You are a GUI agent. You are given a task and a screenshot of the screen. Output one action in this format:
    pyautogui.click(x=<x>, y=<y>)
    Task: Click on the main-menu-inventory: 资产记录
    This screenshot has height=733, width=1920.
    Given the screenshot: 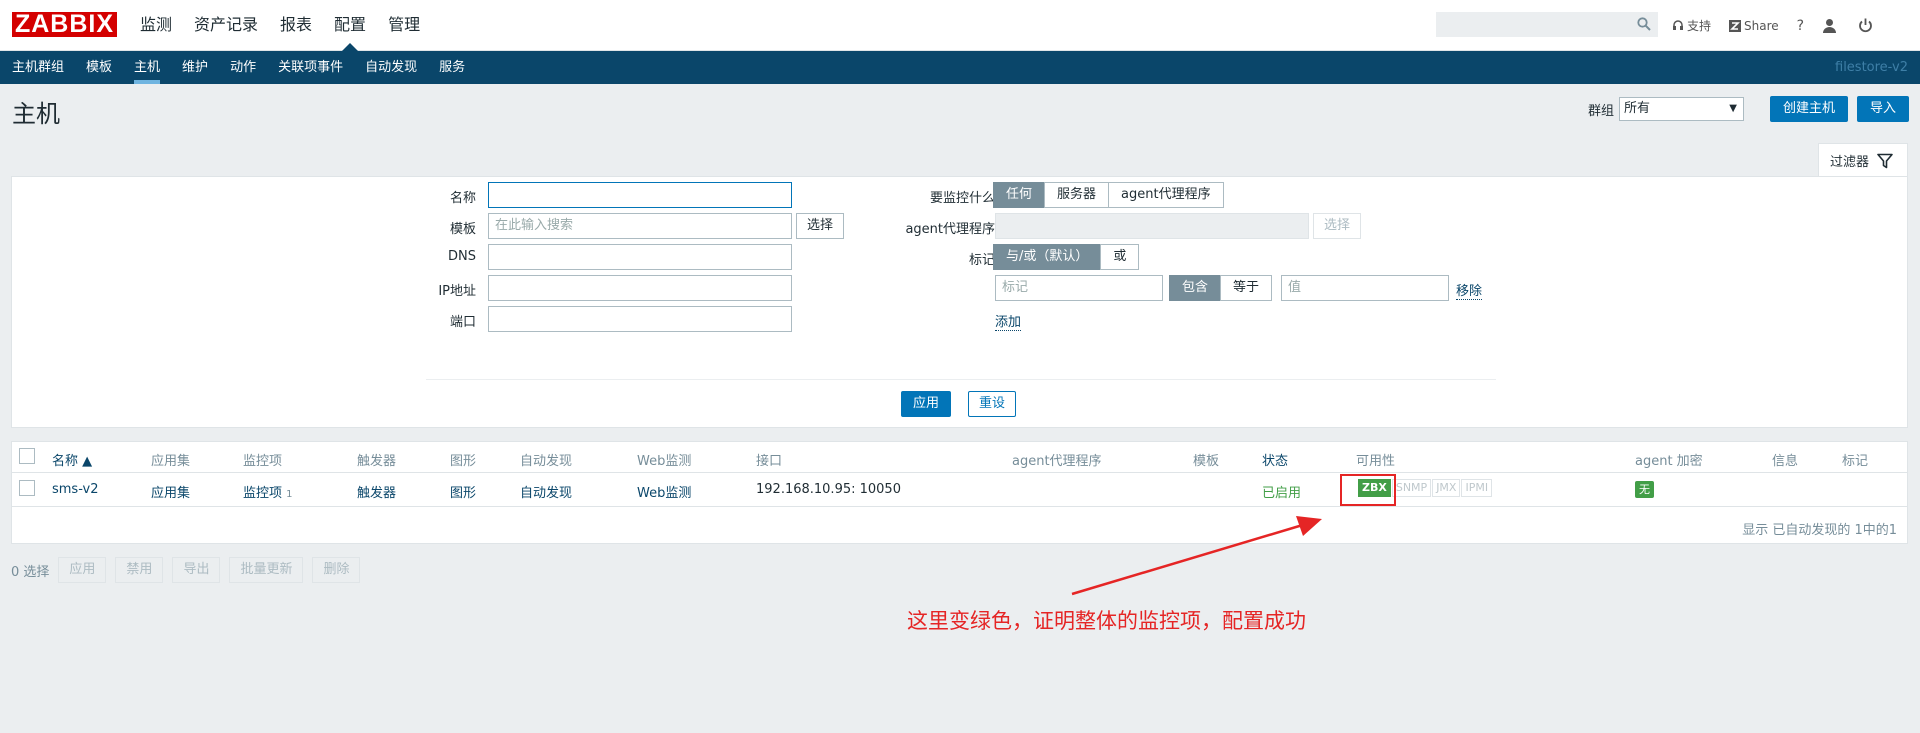 What is the action you would take?
    pyautogui.click(x=226, y=25)
    